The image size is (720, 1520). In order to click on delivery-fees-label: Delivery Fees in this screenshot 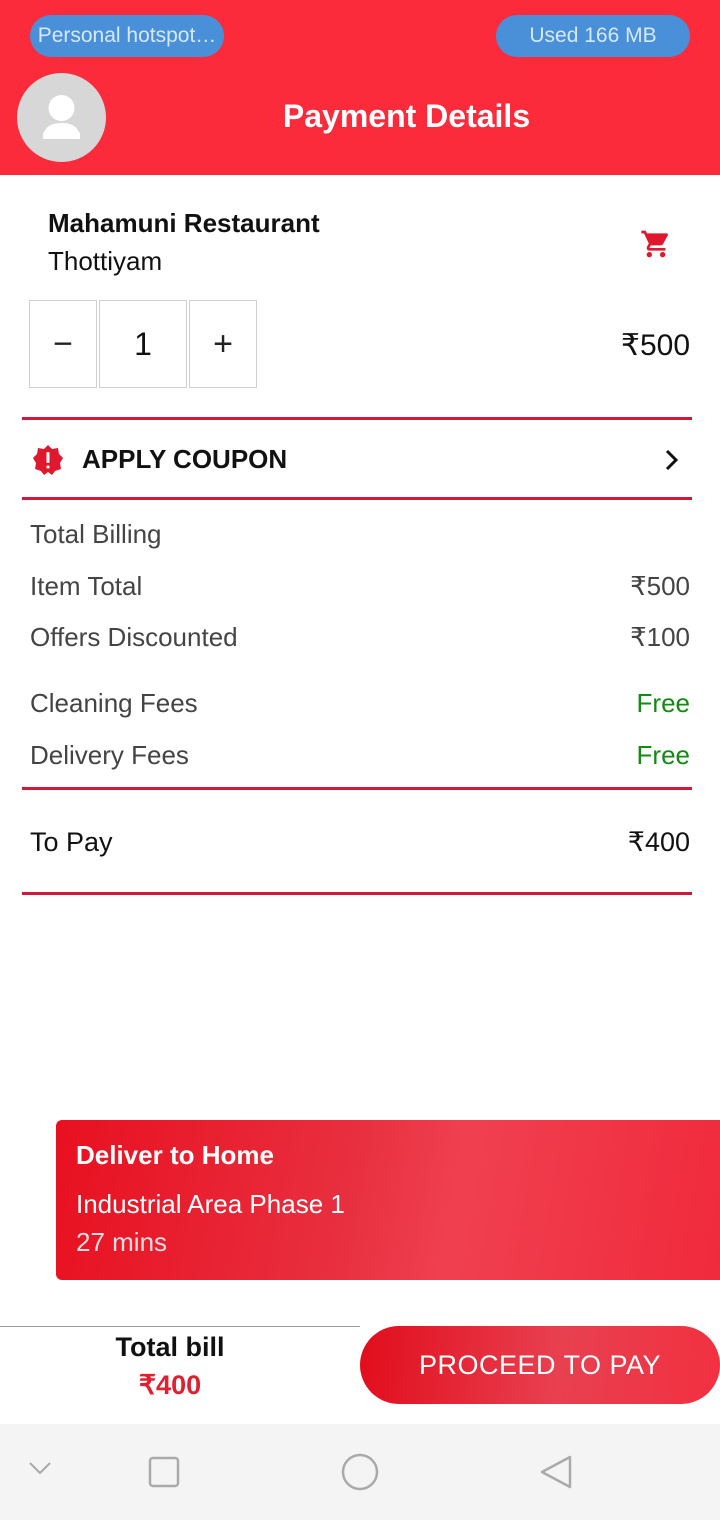, I will do `click(109, 755)`.